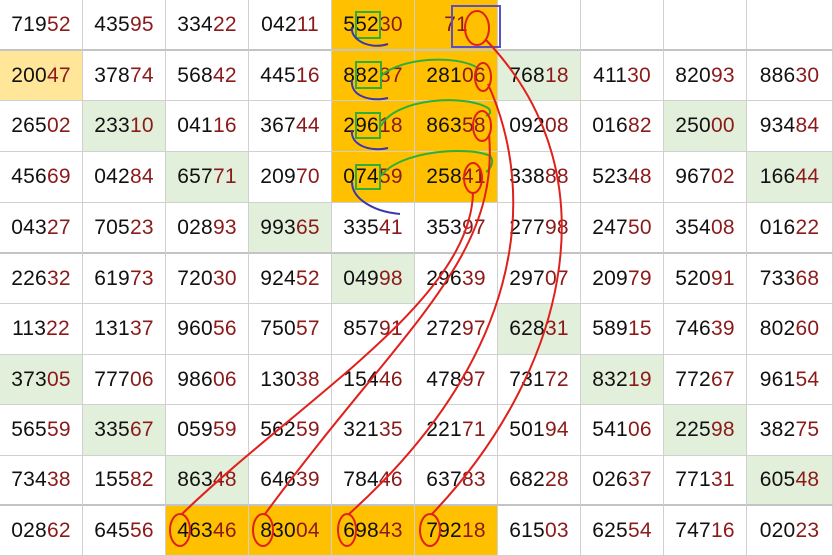  Describe the element at coordinates (444, 328) in the screenshot. I see `cell-prefix: 272` at that location.